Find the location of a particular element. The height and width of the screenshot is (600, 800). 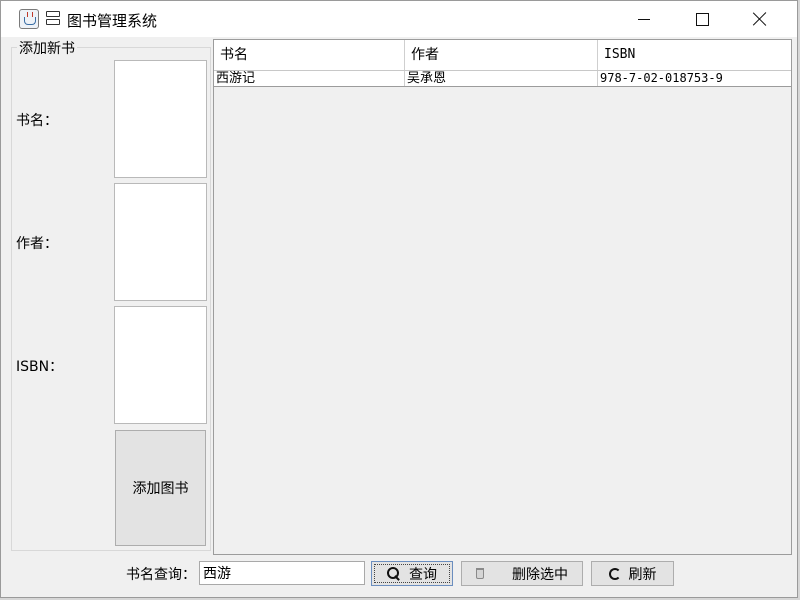

title-field is located at coordinates (160, 119).